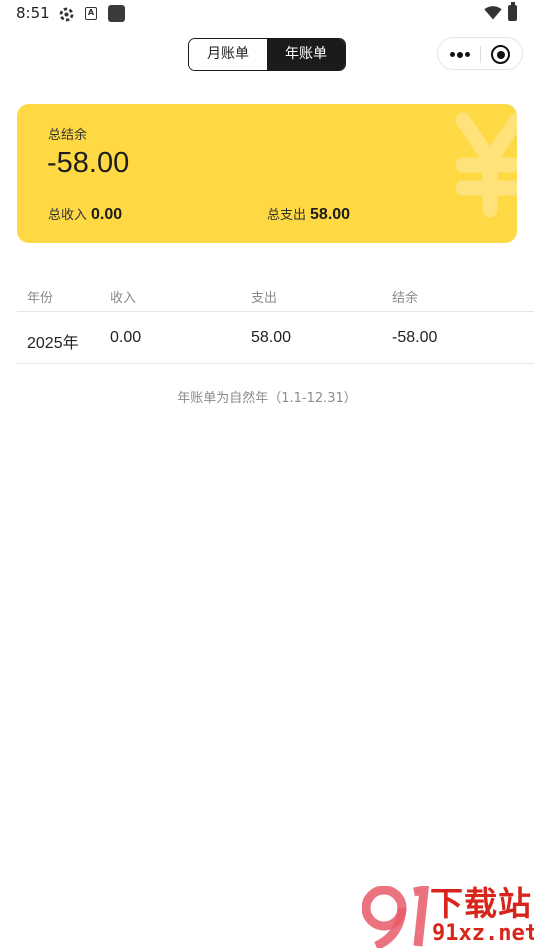 This screenshot has height=950, width=534. I want to click on cell-year: 2025年, so click(53, 343).